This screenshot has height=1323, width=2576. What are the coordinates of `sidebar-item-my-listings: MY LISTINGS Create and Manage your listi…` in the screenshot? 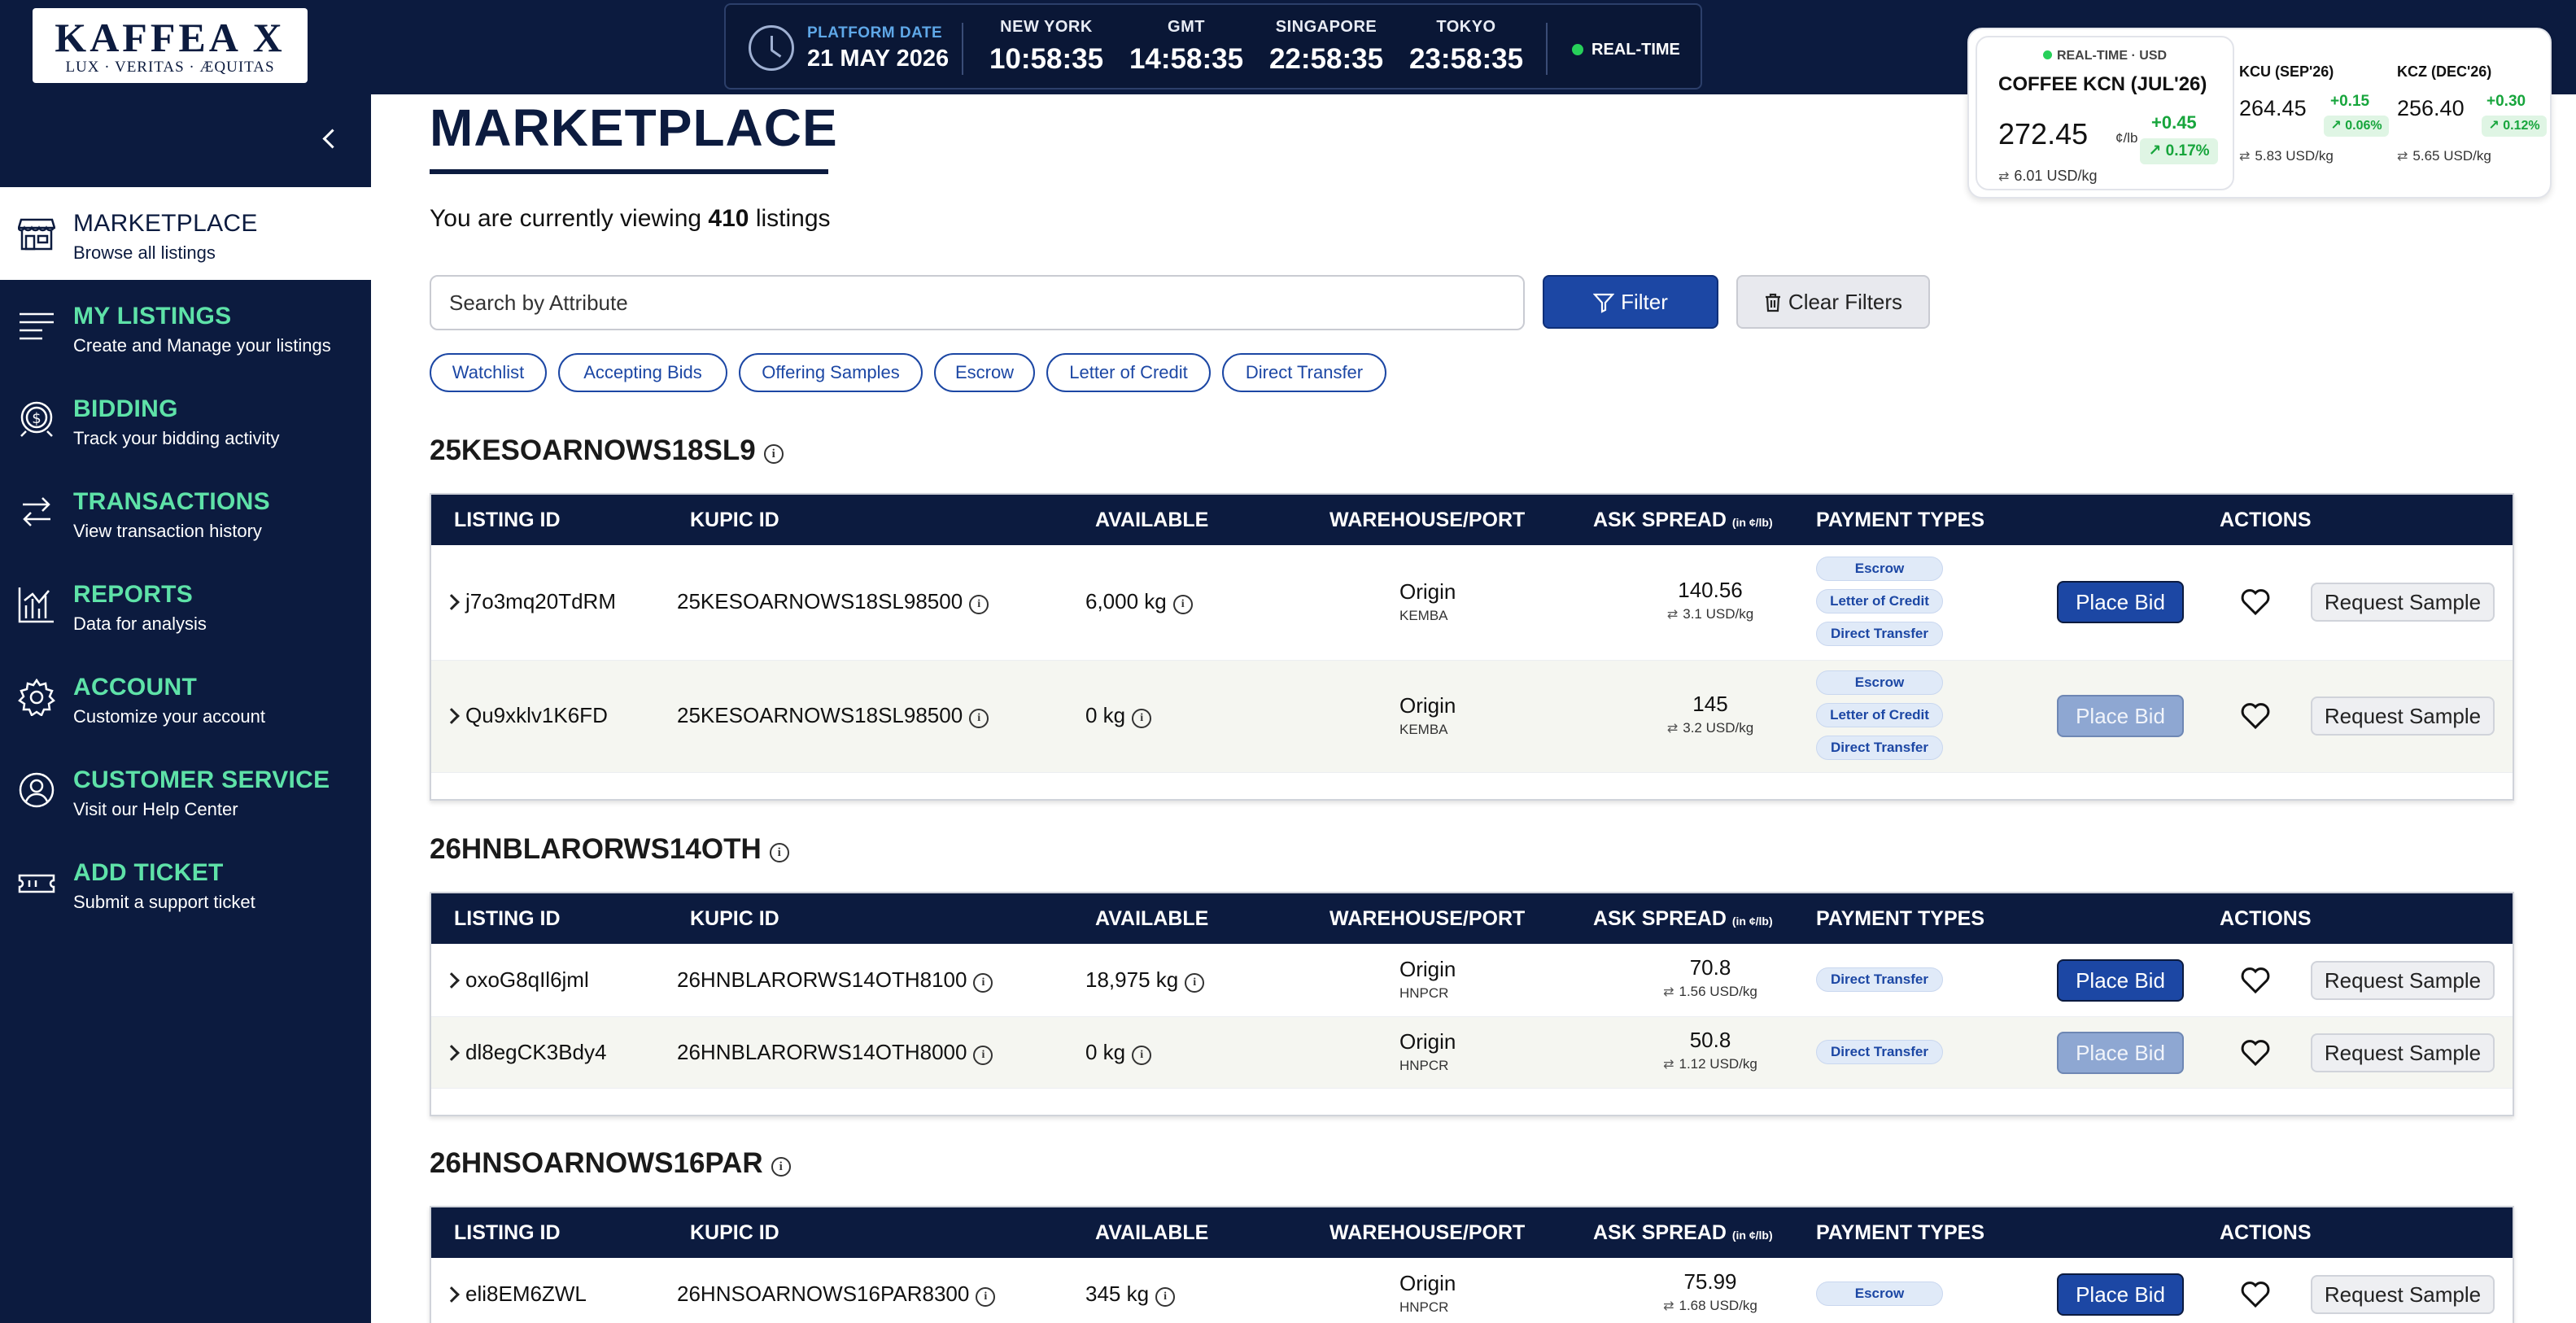 It's located at (185, 327).